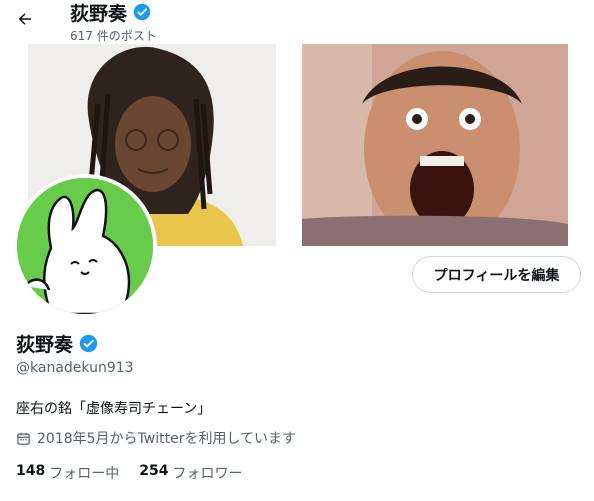  Describe the element at coordinates (45, 345) in the screenshot. I see `profile-name: 荻野奏` at that location.